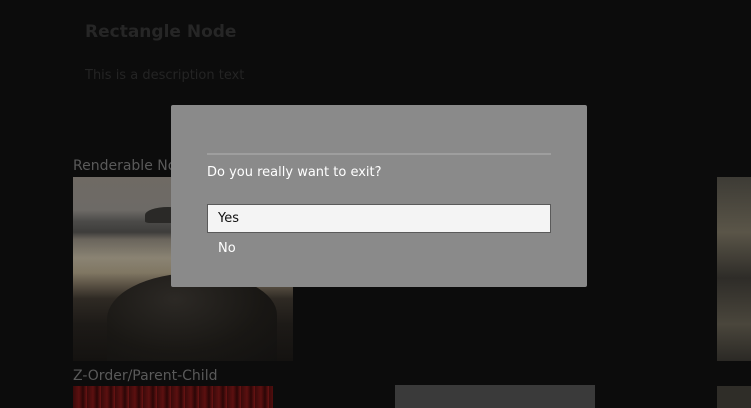  Describe the element at coordinates (294, 172) in the screenshot. I see `dialog-message: Do you really want to exit?` at that location.